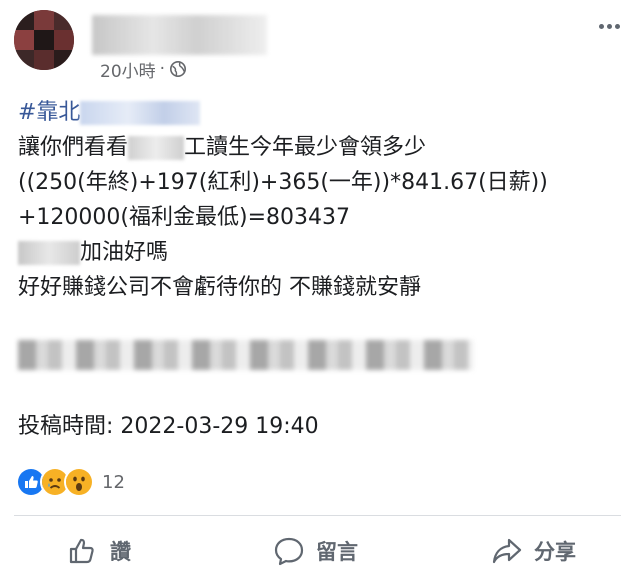  Describe the element at coordinates (73, 147) in the screenshot. I see `post-text: 讓你們看看` at that location.